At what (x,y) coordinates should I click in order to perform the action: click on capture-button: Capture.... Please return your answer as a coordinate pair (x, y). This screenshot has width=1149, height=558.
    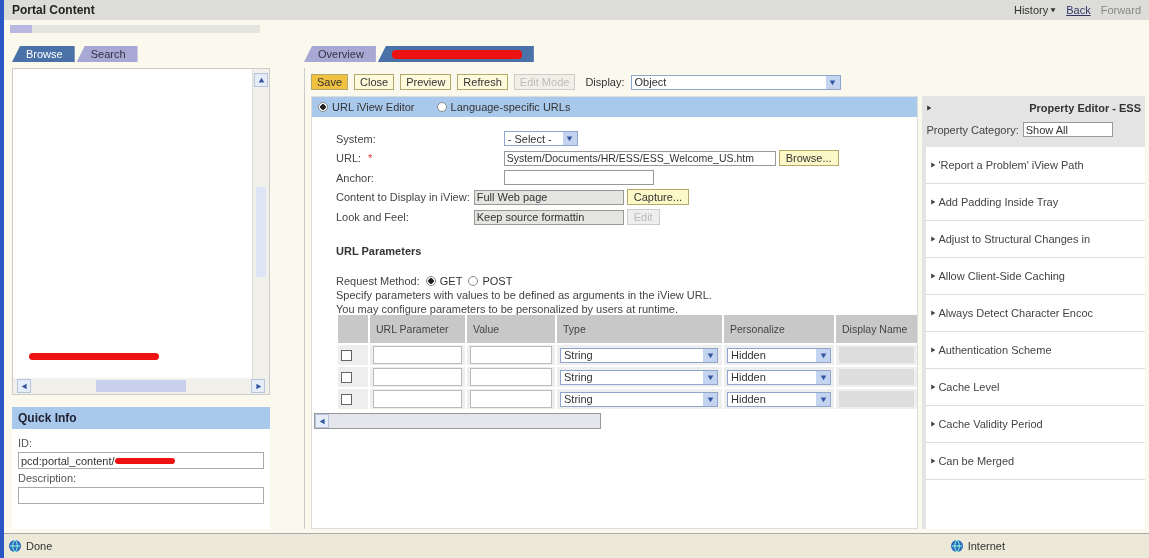
    Looking at the image, I should click on (657, 197).